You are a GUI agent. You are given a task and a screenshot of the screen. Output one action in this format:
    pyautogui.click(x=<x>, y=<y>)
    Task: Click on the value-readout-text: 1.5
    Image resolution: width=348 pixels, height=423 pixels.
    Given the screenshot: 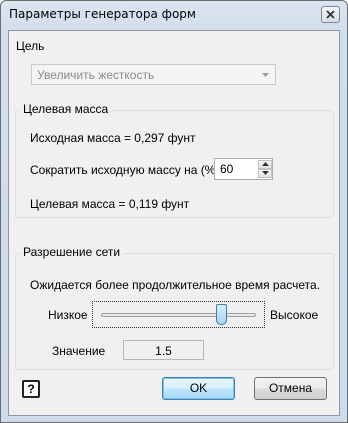 What is the action you would take?
    pyautogui.click(x=163, y=351)
    